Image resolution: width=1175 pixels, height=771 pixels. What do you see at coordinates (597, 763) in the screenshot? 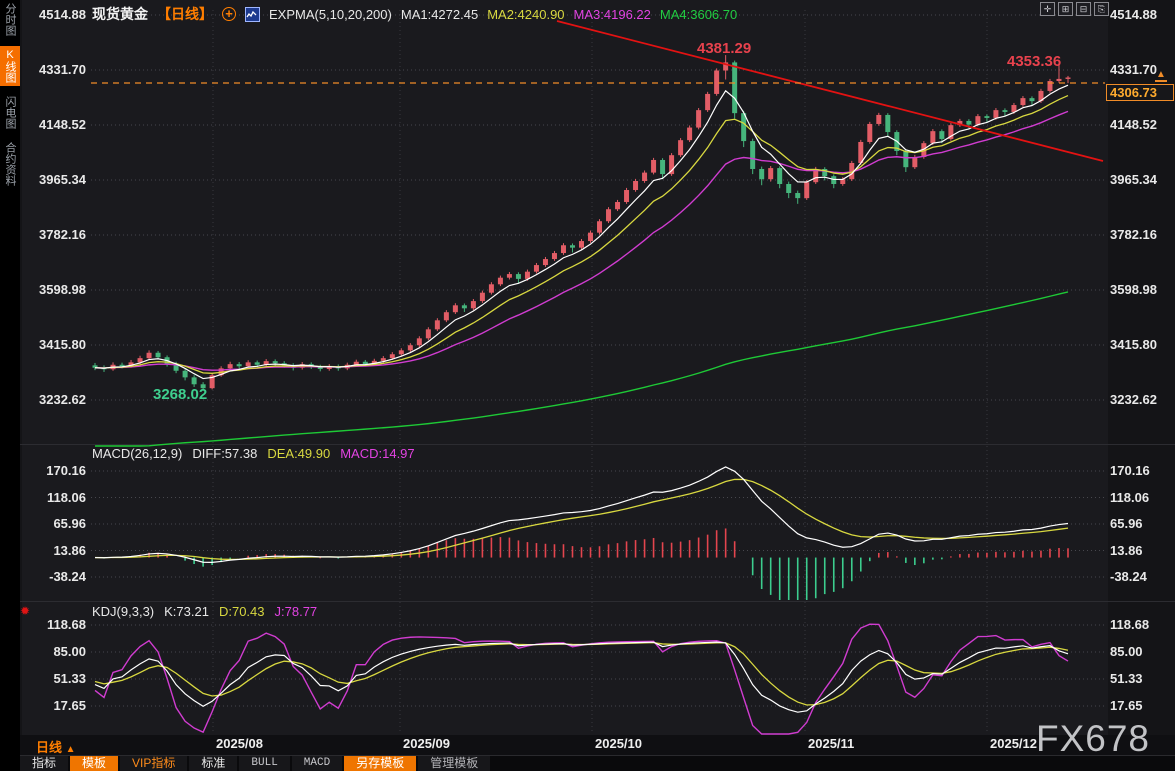
I see `bottom-toolbar: 指标 模板 VIP指标 标准 BULL MACD 另存模板 管理模板` at bounding box center [597, 763].